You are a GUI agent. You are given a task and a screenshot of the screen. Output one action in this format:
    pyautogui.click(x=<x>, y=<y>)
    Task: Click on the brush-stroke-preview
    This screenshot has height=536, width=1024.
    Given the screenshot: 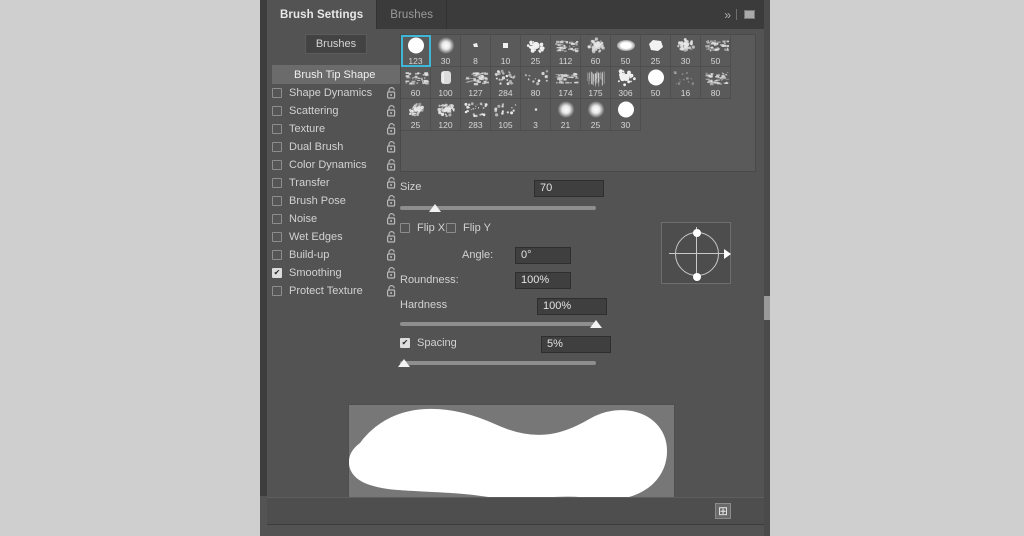 What is the action you would take?
    pyautogui.click(x=511, y=453)
    